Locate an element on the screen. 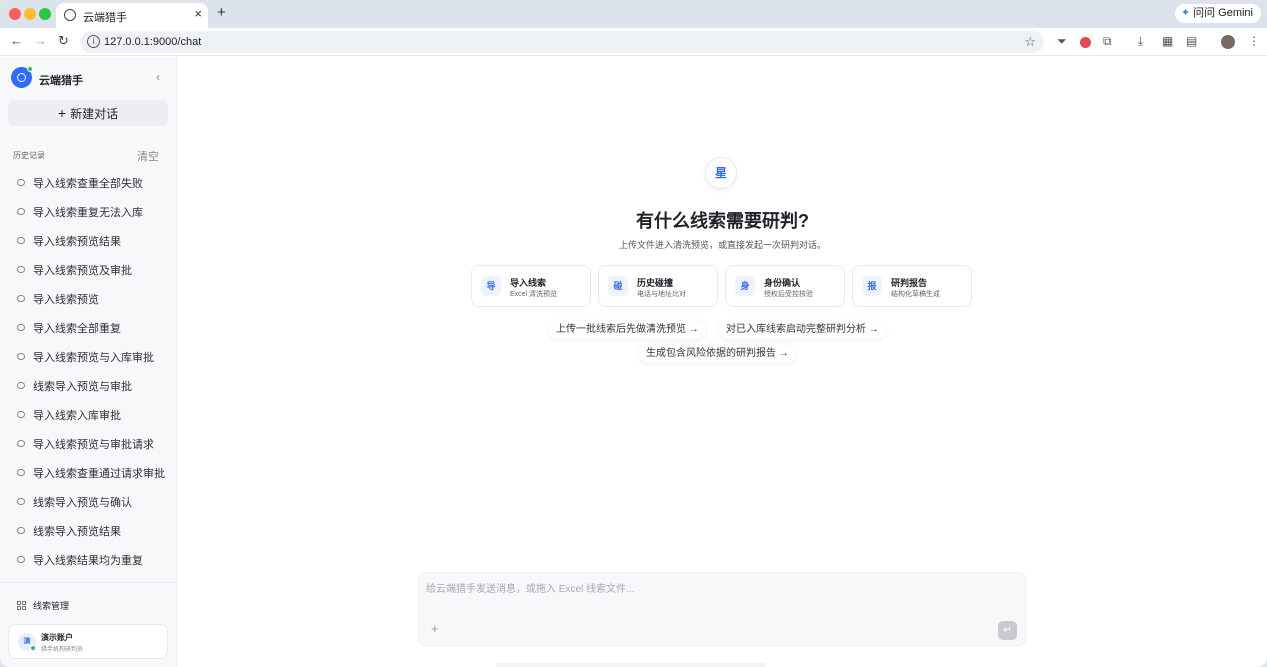  app-name: 云端猎手 is located at coordinates (61, 81).